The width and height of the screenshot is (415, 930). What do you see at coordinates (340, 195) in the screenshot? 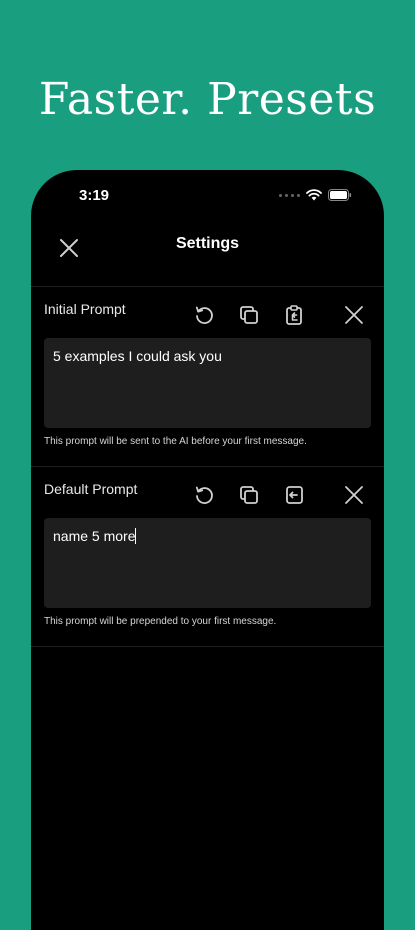
I see `battery-icon` at bounding box center [340, 195].